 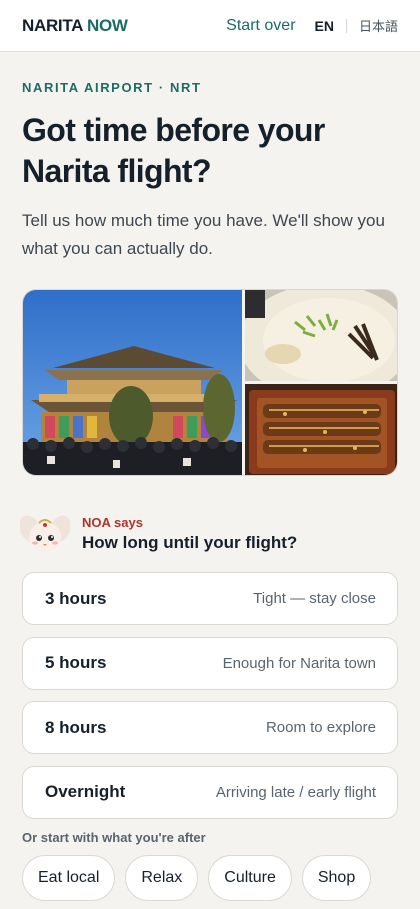 I want to click on start-over-link: Start over, so click(x=260, y=26).